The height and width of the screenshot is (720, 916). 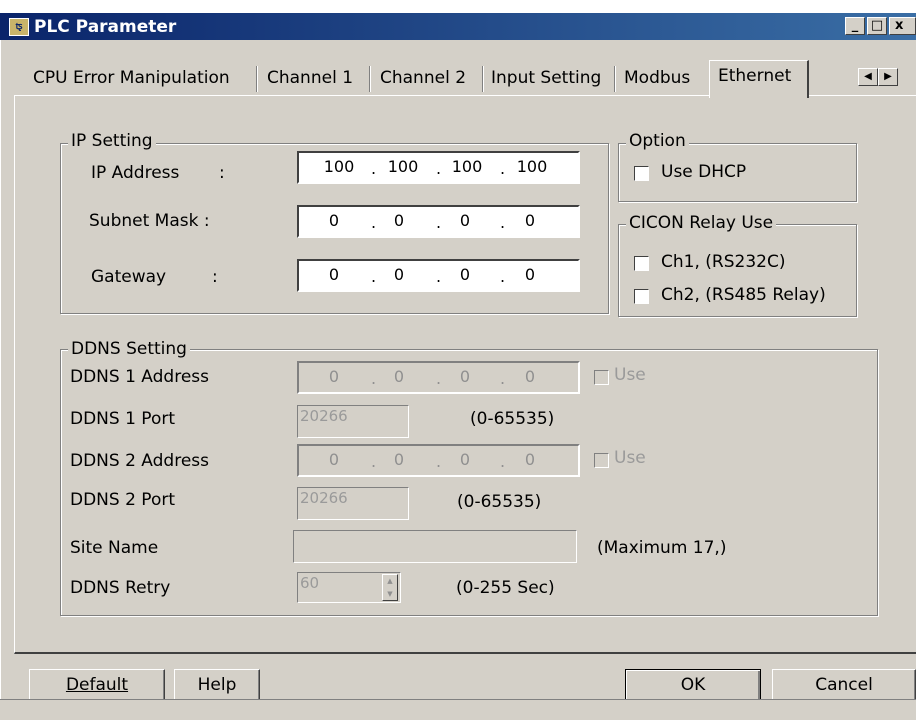 I want to click on use-dhcp-label: Use DHCP, so click(x=704, y=172).